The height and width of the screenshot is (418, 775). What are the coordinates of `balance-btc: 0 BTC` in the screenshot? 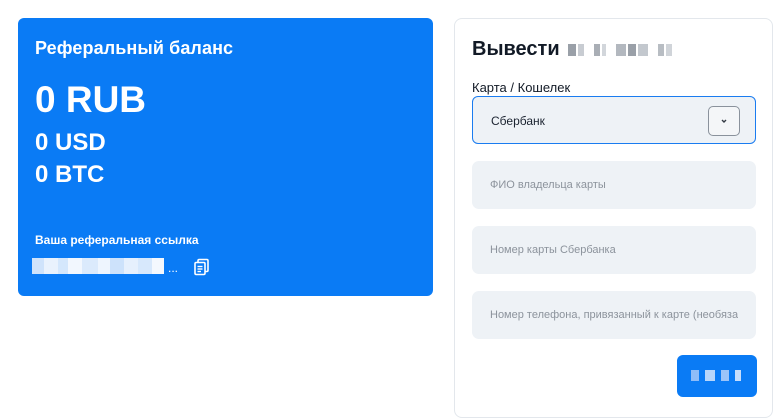 It's located at (70, 174).